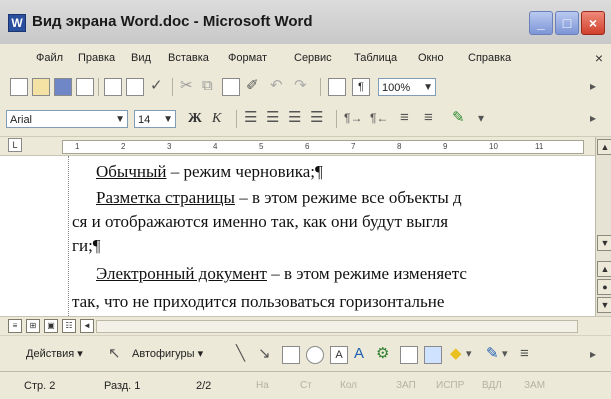  Describe the element at coordinates (323, 147) in the screenshot. I see `ruler-track: 1 2 3 4 5 6 7 8 9 10 11` at that location.